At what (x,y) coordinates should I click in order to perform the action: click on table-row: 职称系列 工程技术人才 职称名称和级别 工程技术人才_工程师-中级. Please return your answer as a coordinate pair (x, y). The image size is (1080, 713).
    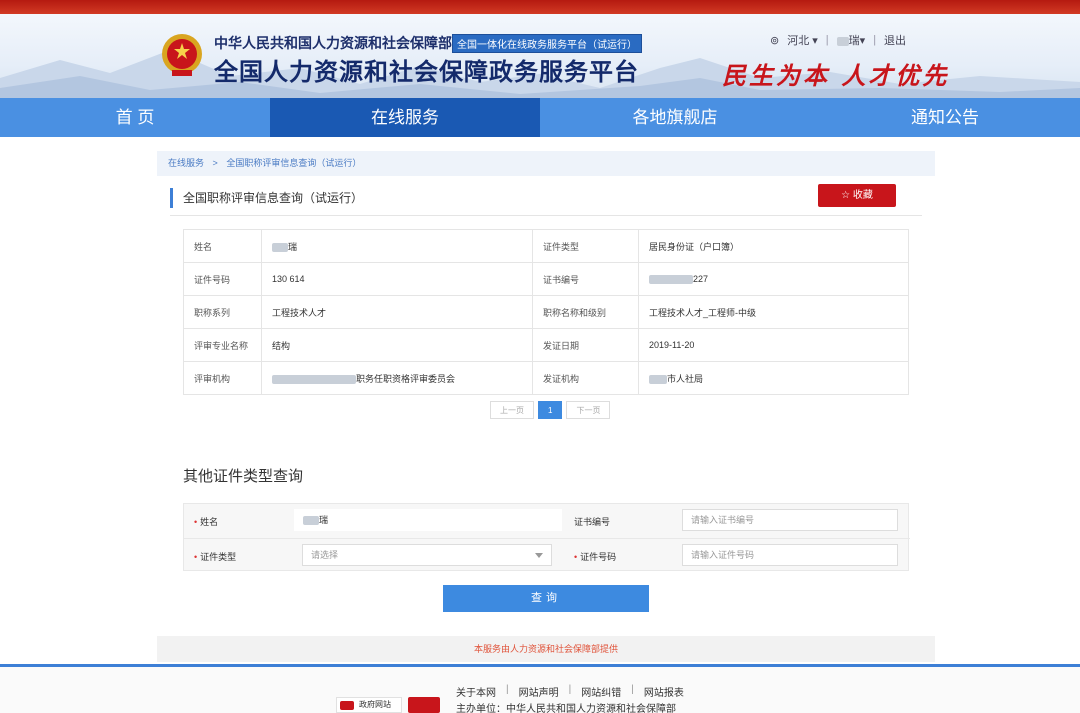
    Looking at the image, I should click on (546, 312).